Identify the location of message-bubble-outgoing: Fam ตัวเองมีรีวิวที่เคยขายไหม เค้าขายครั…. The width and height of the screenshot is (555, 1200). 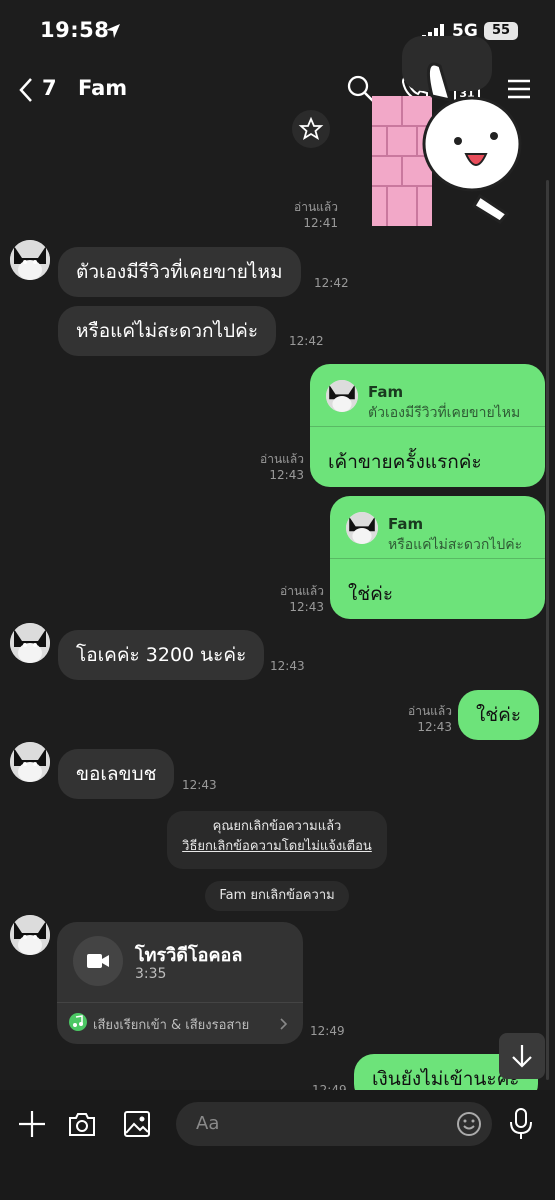
(427, 425).